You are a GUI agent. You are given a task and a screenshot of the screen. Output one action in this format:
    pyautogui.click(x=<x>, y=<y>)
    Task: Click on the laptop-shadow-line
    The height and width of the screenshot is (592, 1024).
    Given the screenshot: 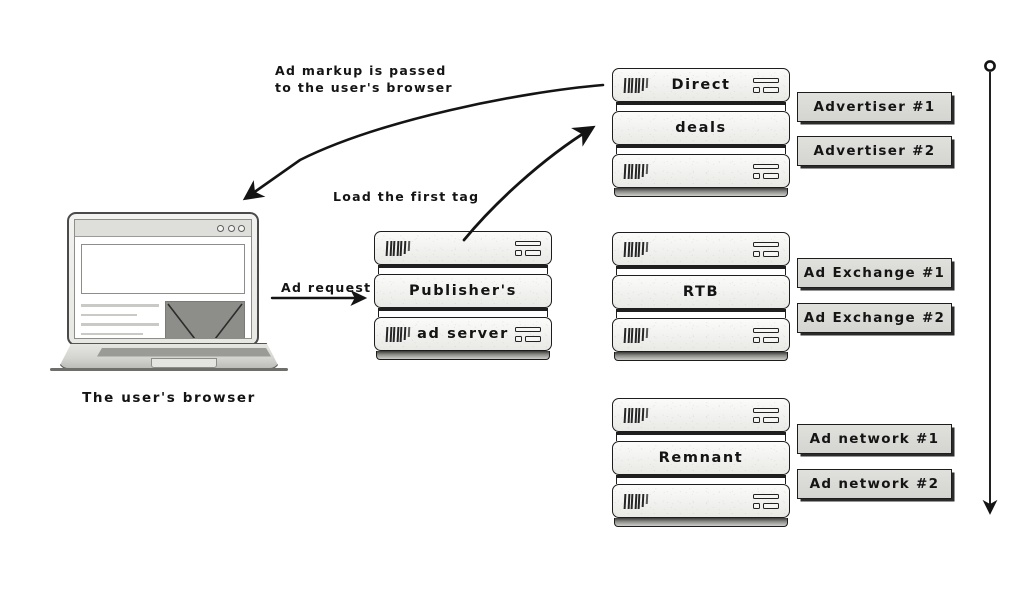 What is the action you would take?
    pyautogui.click(x=169, y=369)
    